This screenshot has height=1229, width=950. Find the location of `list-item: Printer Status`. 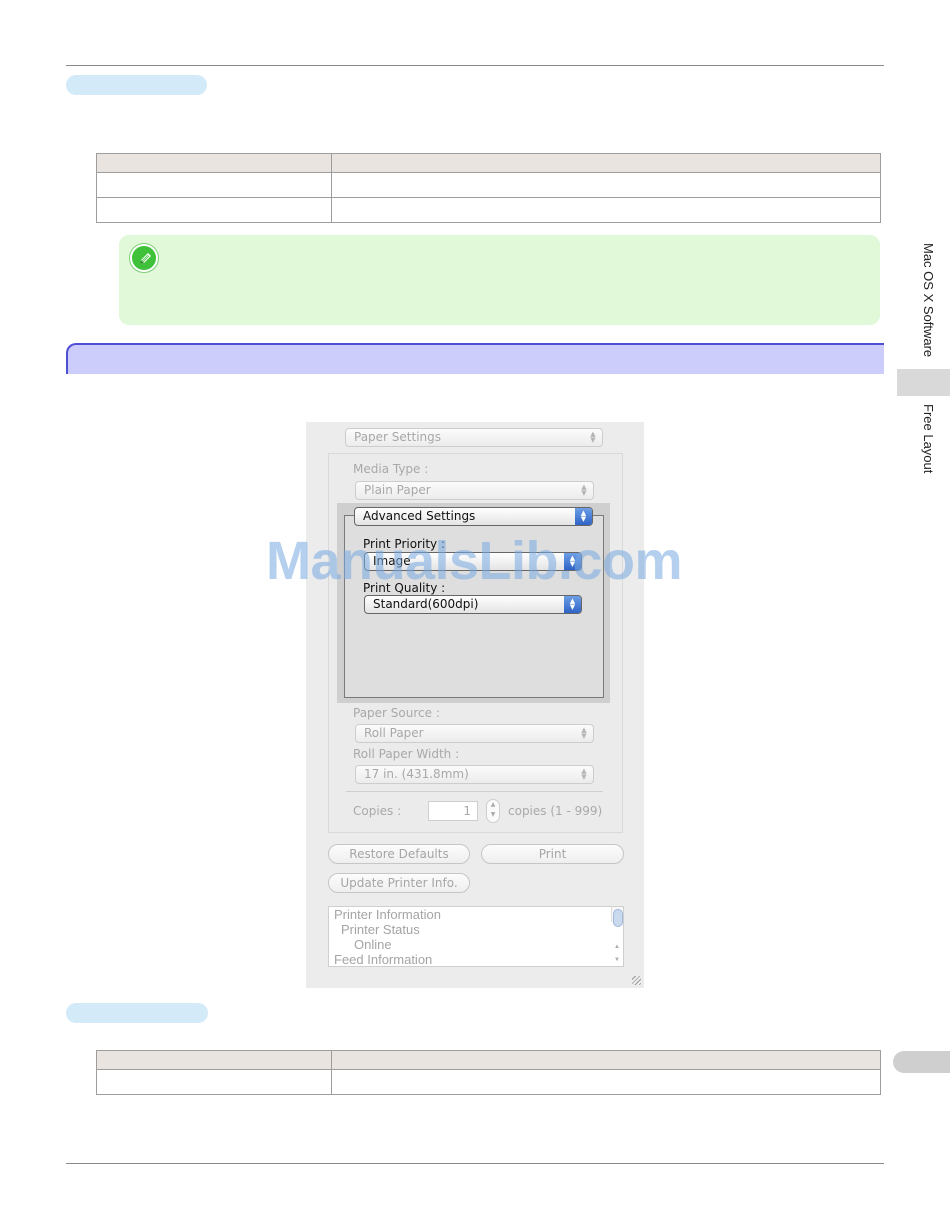

list-item: Printer Status is located at coordinates (476, 929).